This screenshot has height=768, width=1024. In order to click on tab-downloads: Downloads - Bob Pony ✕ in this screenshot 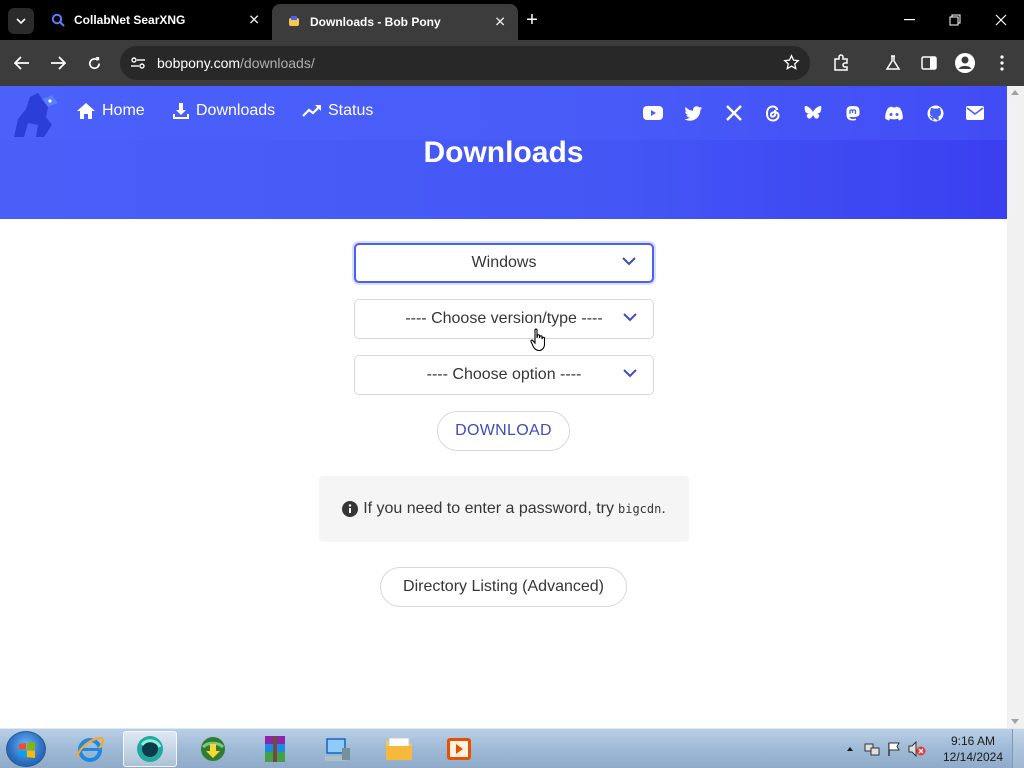, I will do `click(395, 22)`.